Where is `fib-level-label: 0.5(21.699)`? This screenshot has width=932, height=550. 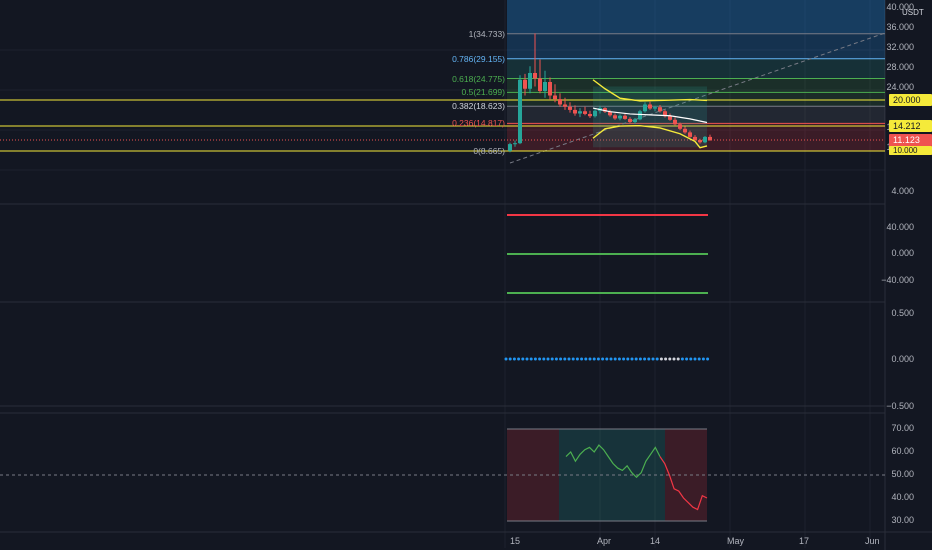 fib-level-label: 0.5(21.699) is located at coordinates (483, 92).